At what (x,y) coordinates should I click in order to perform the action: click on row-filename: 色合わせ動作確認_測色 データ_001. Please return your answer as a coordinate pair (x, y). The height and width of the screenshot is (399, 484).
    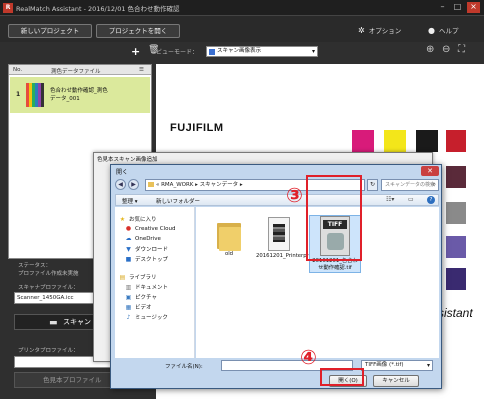
    Looking at the image, I should click on (79, 95).